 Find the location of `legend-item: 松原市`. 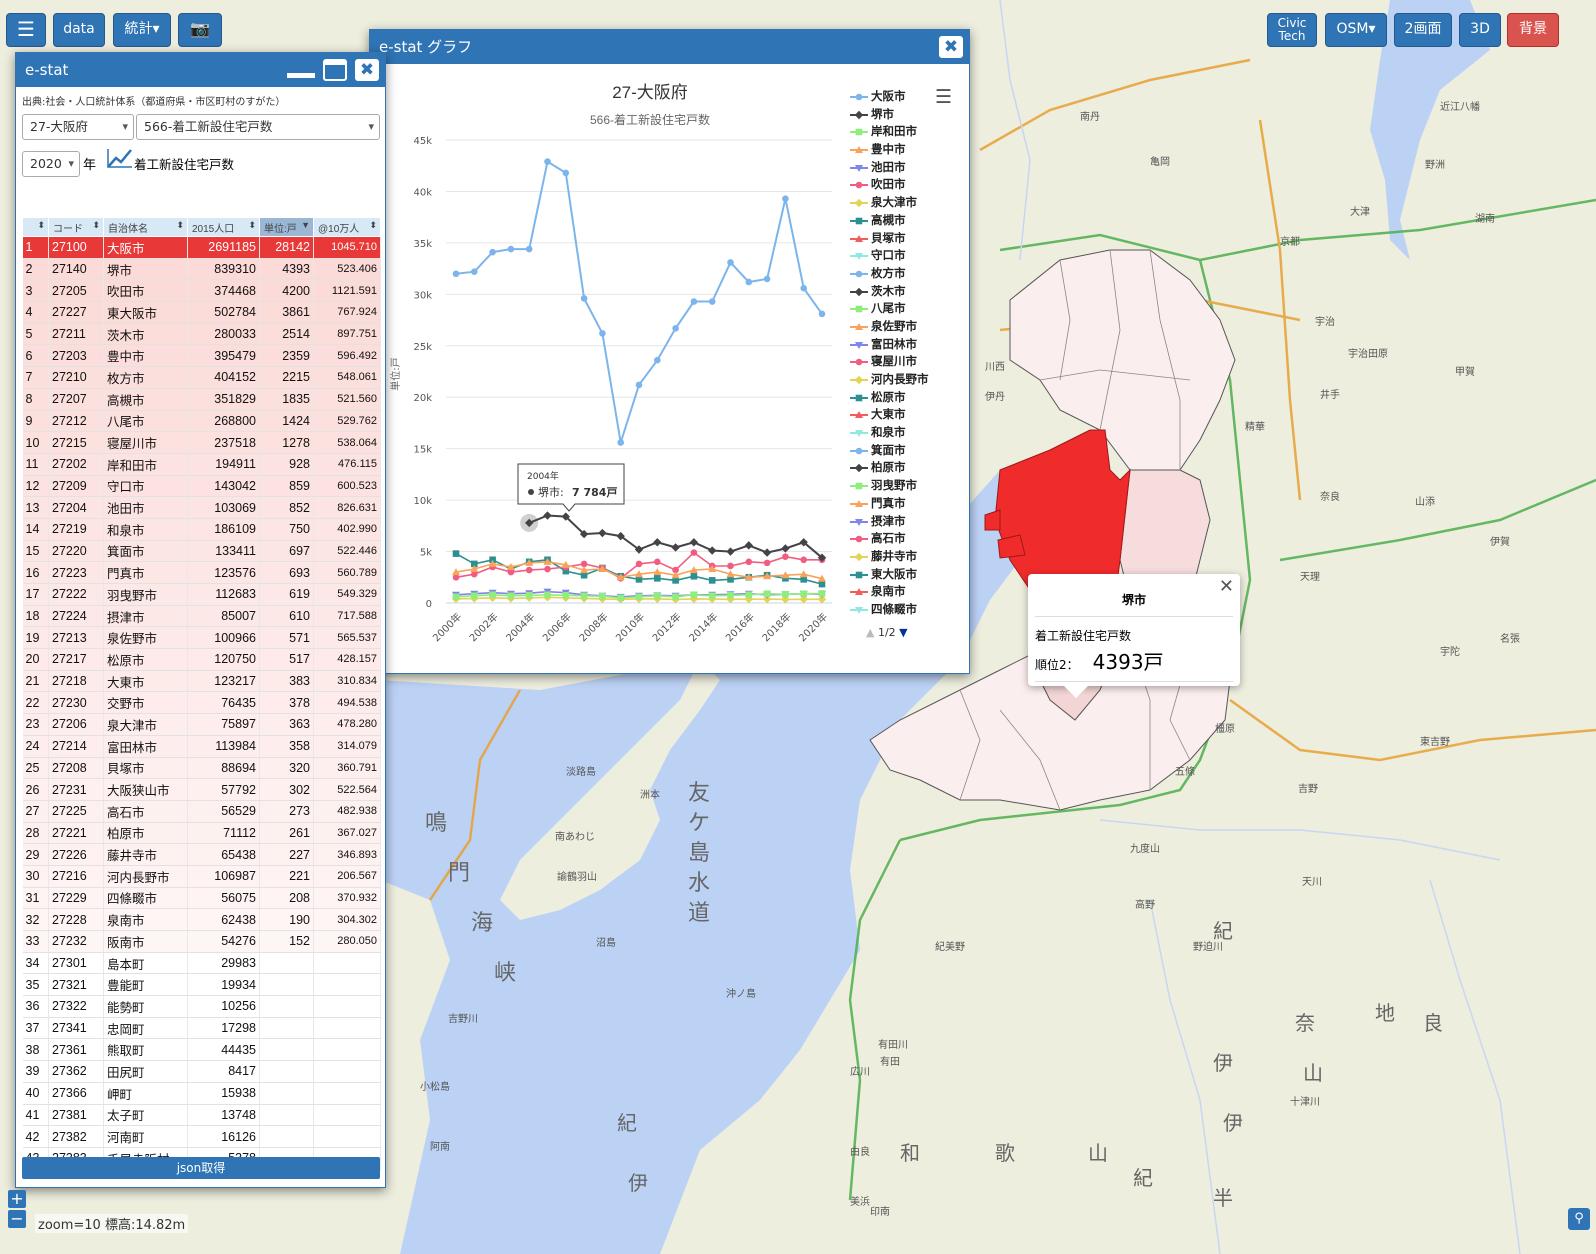

legend-item: 松原市 is located at coordinates (889, 398).